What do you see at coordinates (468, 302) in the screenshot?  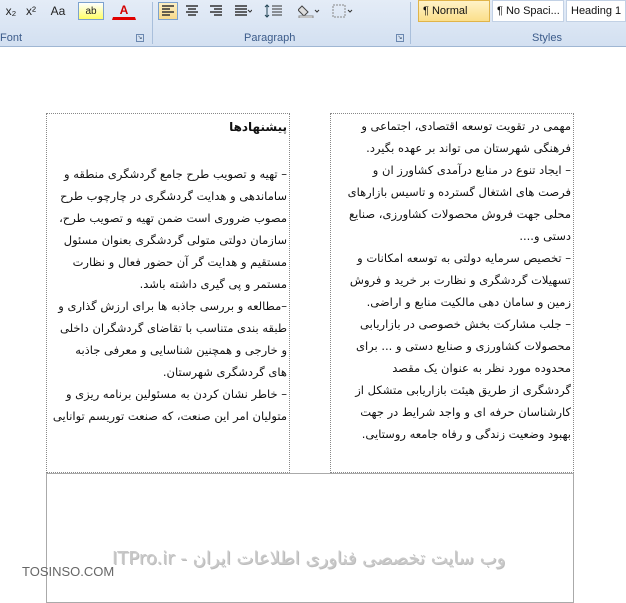 I see `paragraph-line: زمین و سامان دهی مالکیت منابع و اراضی.` at bounding box center [468, 302].